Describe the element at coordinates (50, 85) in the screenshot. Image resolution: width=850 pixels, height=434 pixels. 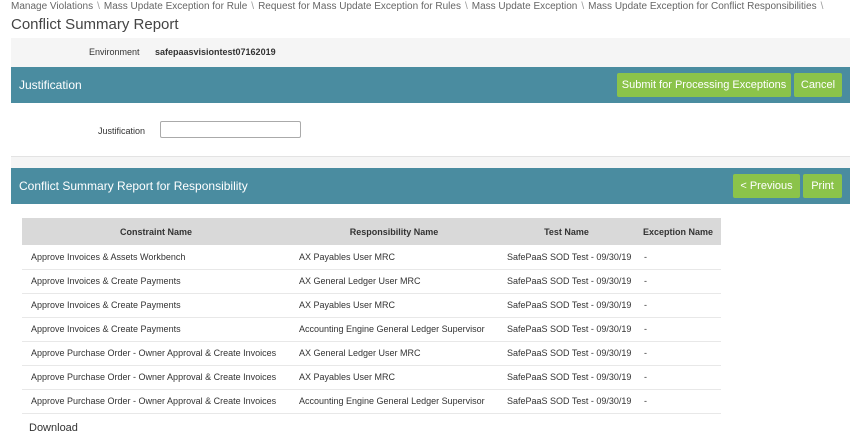
I see `justification-panel-title: Justification` at that location.